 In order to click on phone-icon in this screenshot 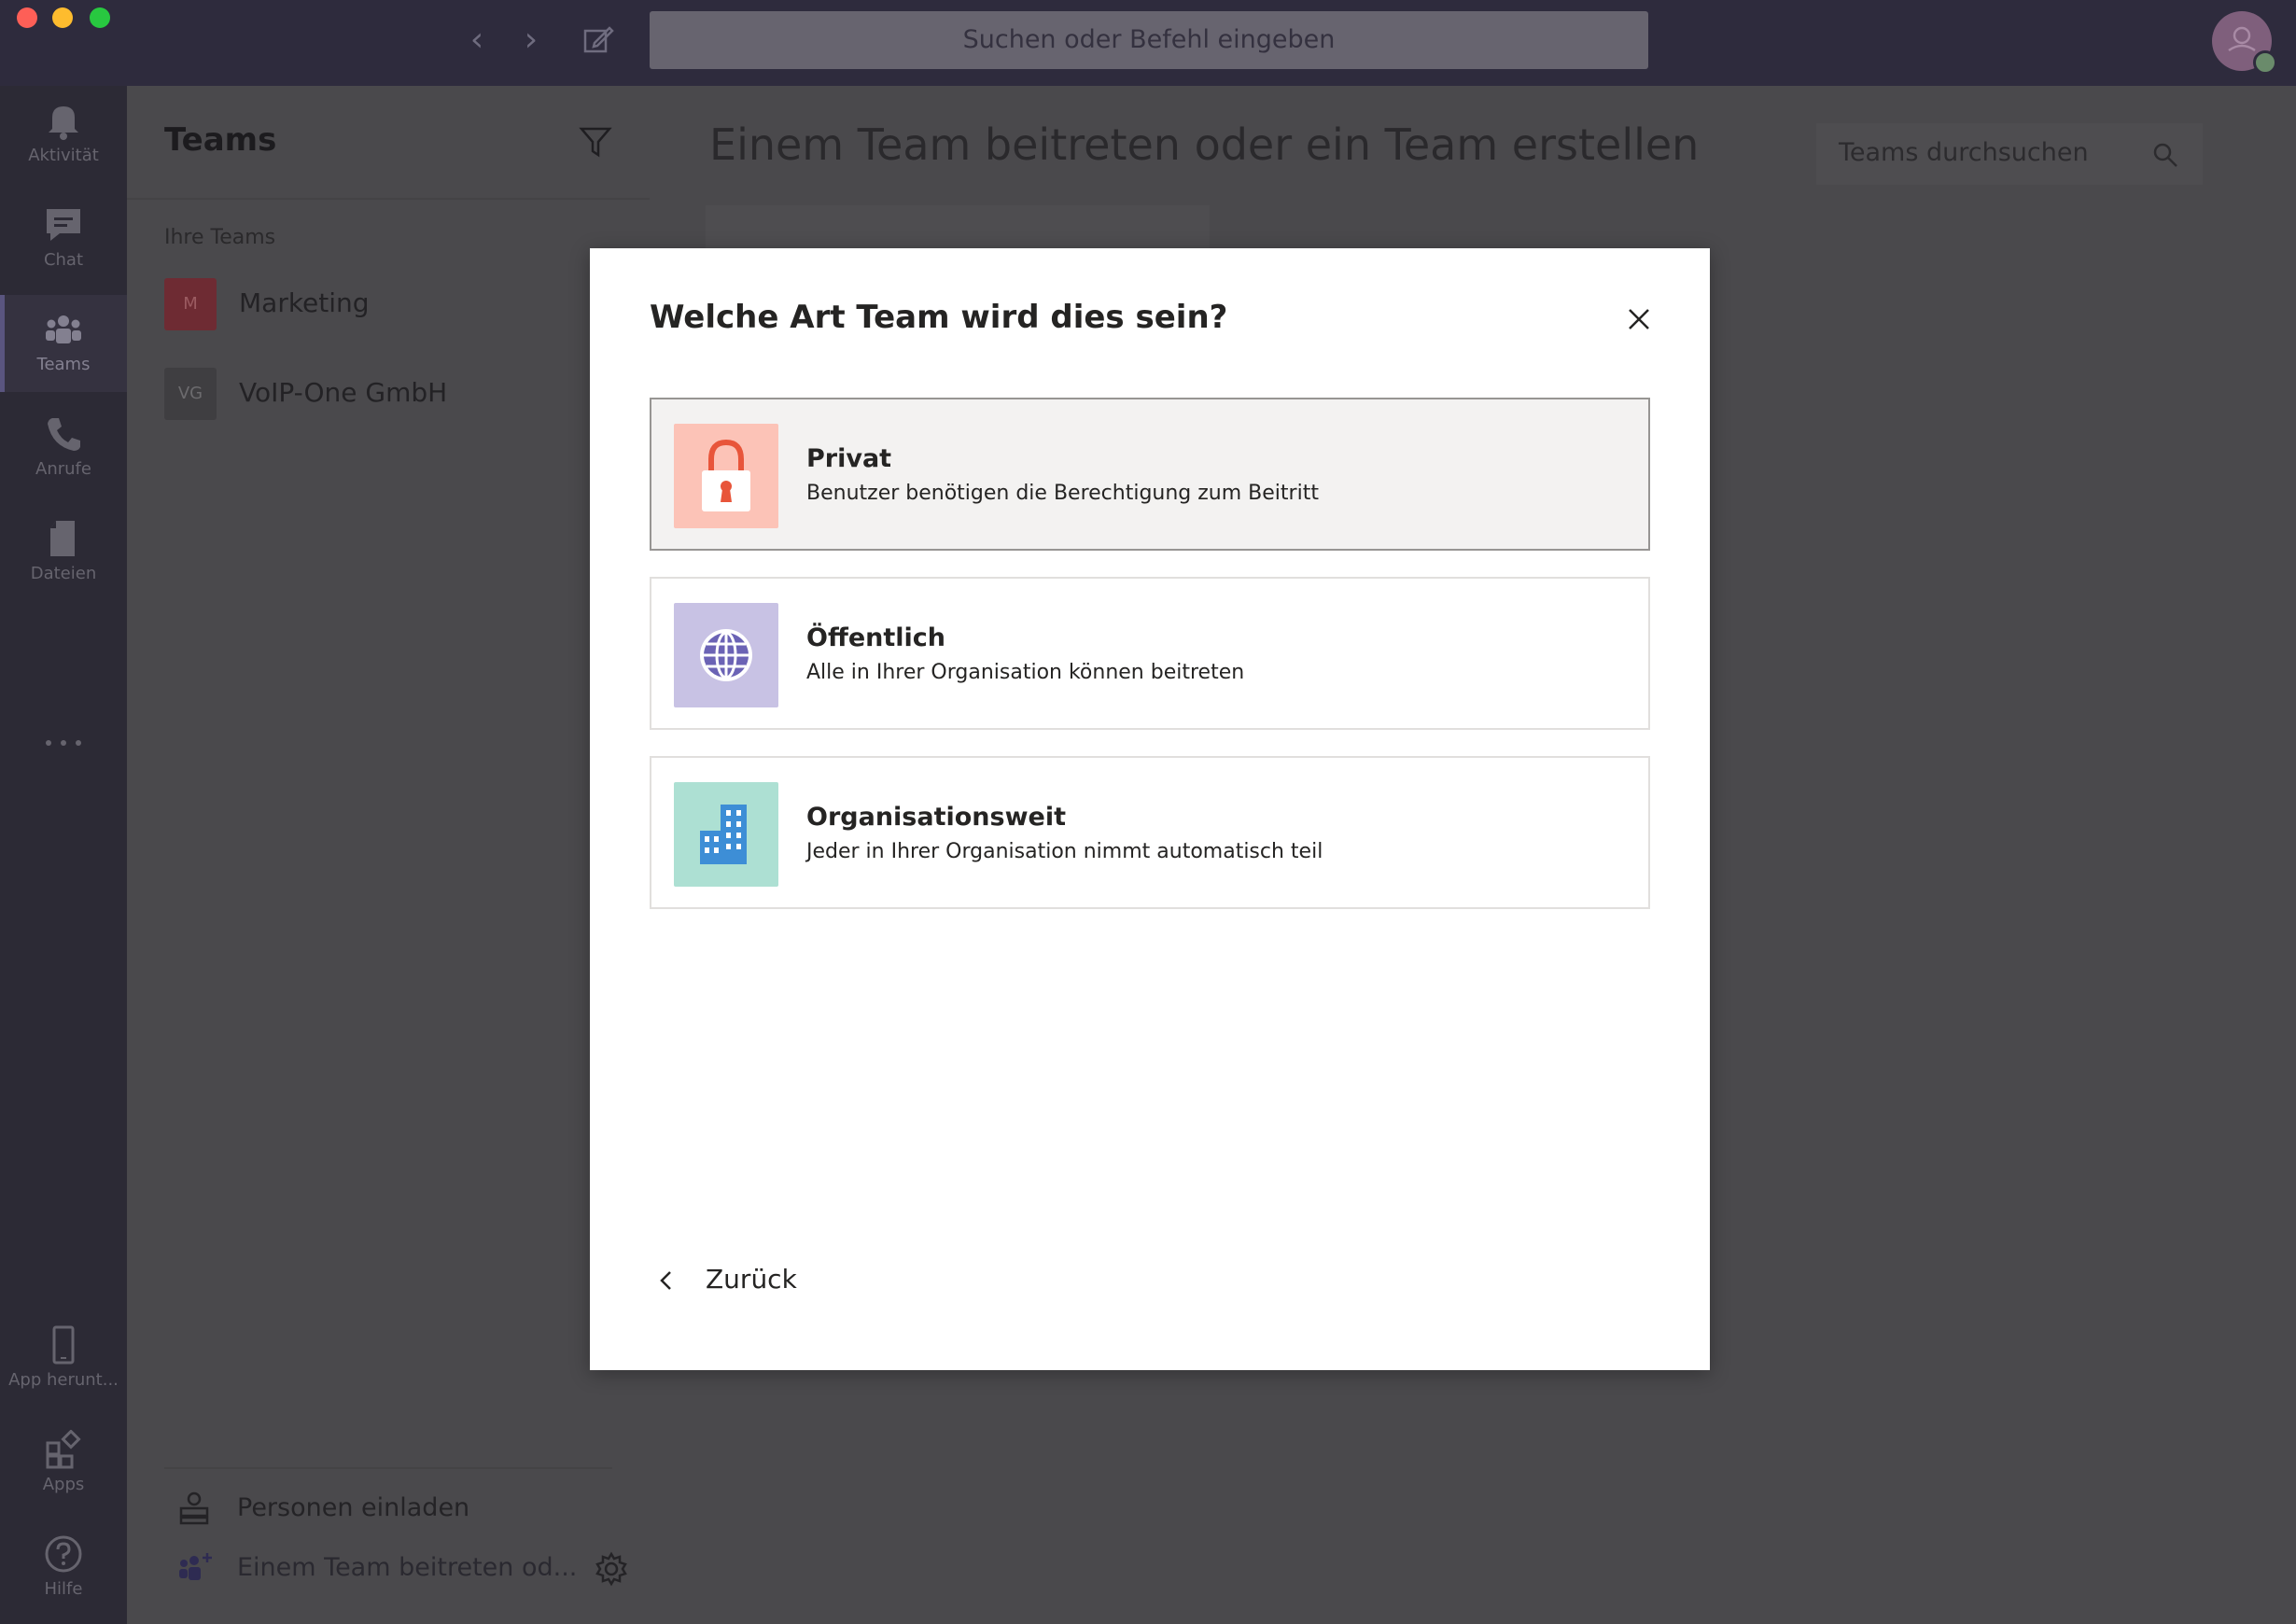, I will do `click(64, 434)`.